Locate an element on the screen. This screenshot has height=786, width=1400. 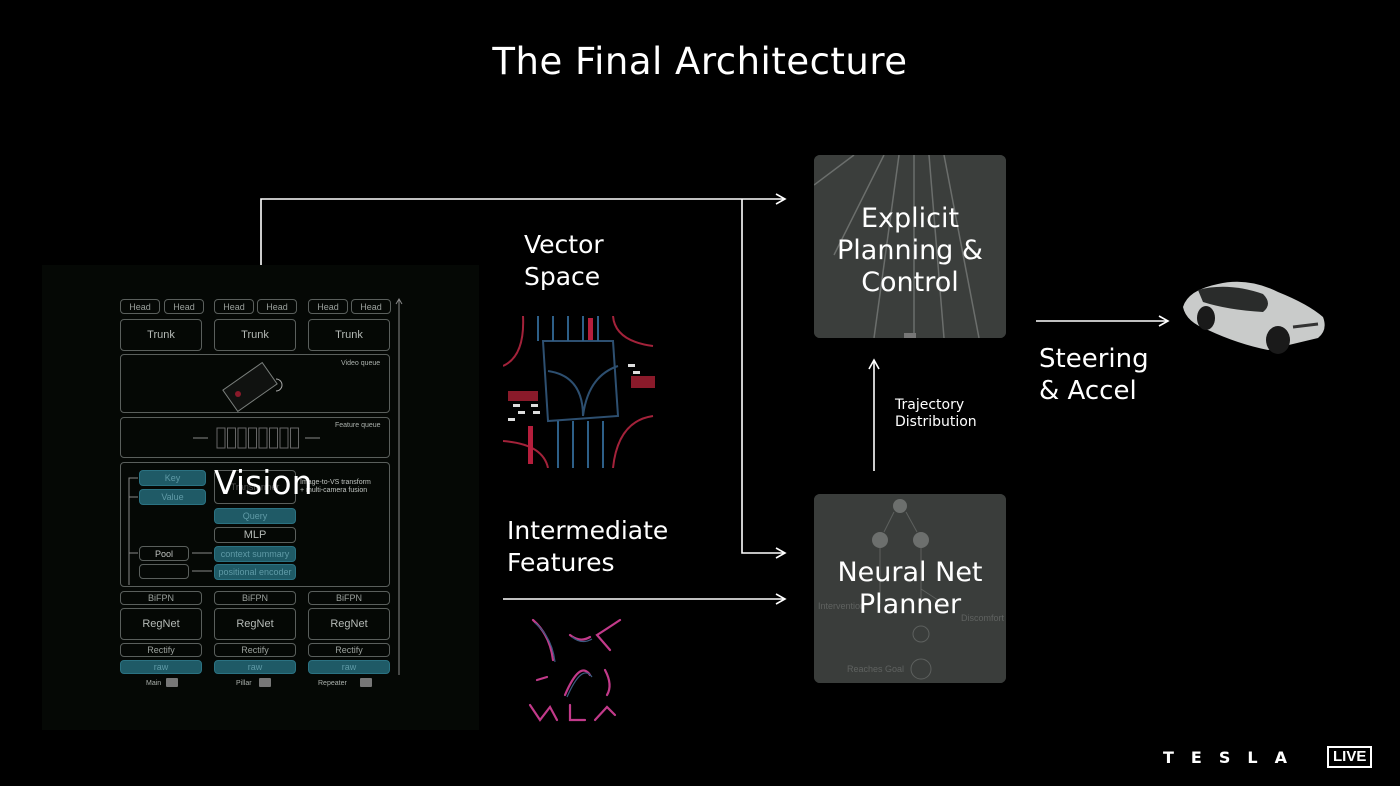
explicit-planning-card: Explicit Planning & Control is located at coordinates (910, 246).